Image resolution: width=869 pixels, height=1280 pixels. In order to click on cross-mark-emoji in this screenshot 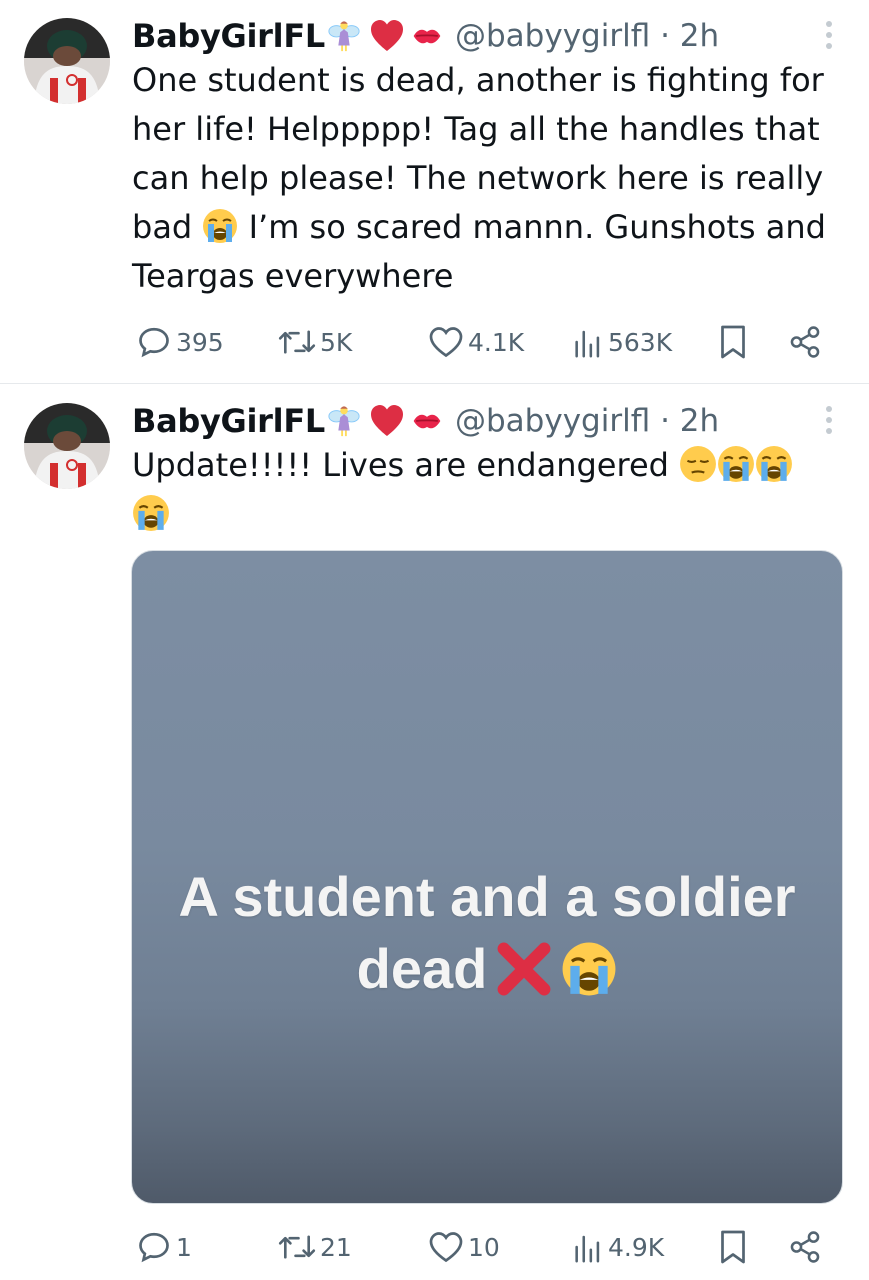, I will do `click(524, 969)`.